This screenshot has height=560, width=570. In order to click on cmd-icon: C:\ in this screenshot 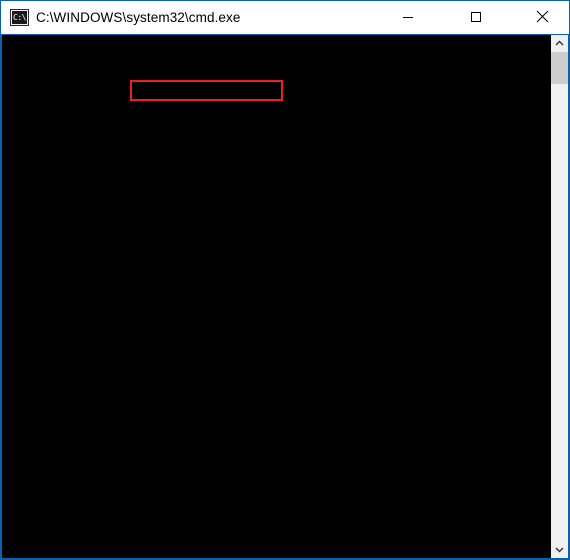, I will do `click(19, 17)`.